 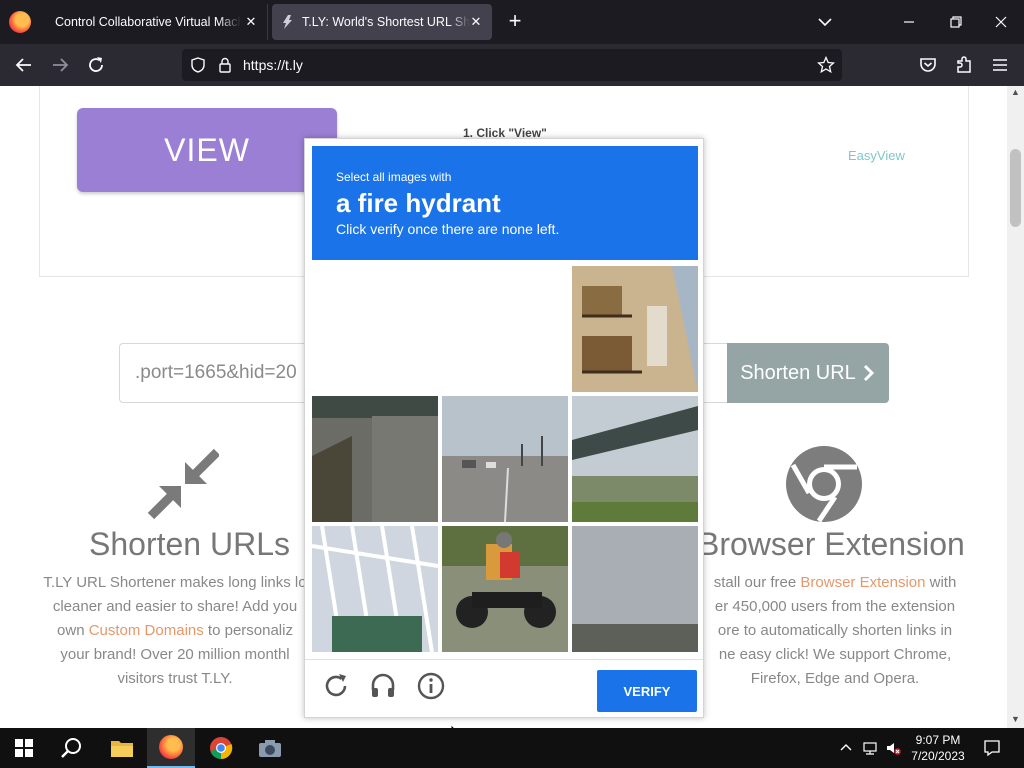 I want to click on clock-time: 9:07 PM, so click(x=938, y=740).